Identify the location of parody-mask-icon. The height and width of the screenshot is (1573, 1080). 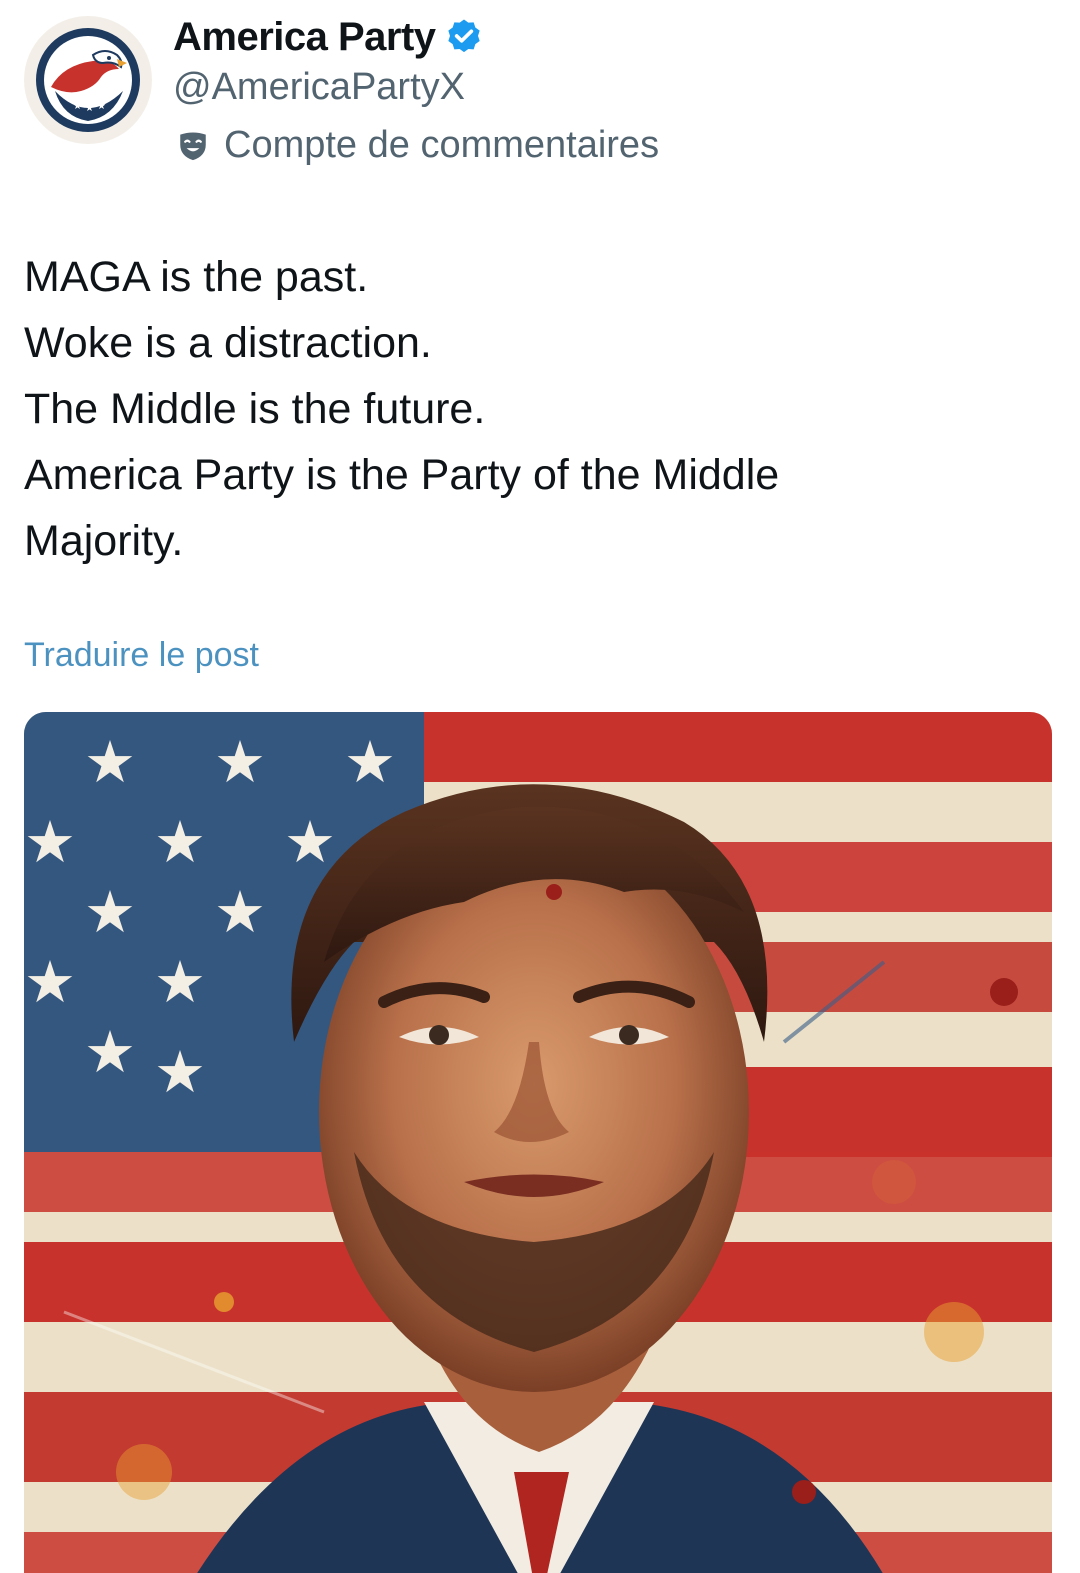
(193, 146).